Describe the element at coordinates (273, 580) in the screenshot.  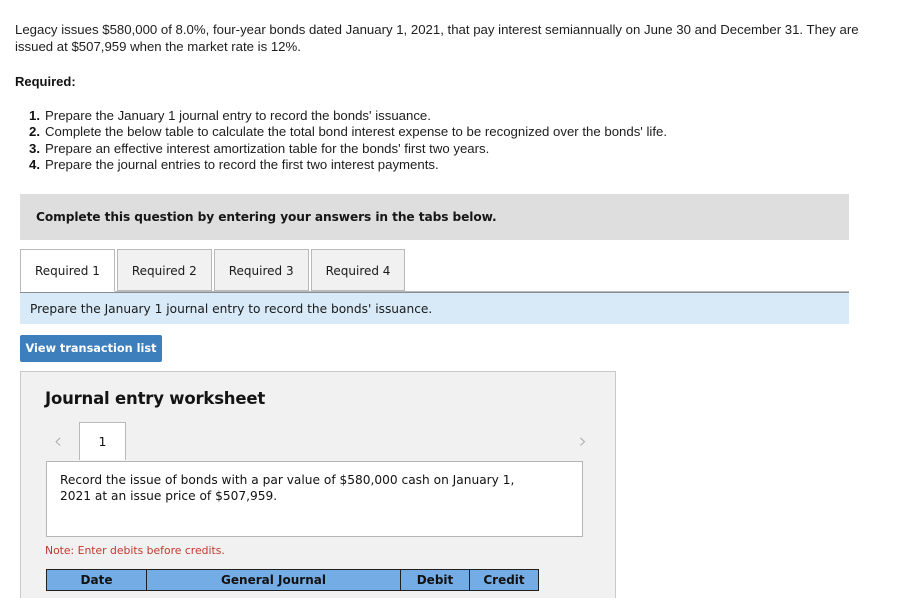
I see `column-header-general-journal: General Journal` at that location.